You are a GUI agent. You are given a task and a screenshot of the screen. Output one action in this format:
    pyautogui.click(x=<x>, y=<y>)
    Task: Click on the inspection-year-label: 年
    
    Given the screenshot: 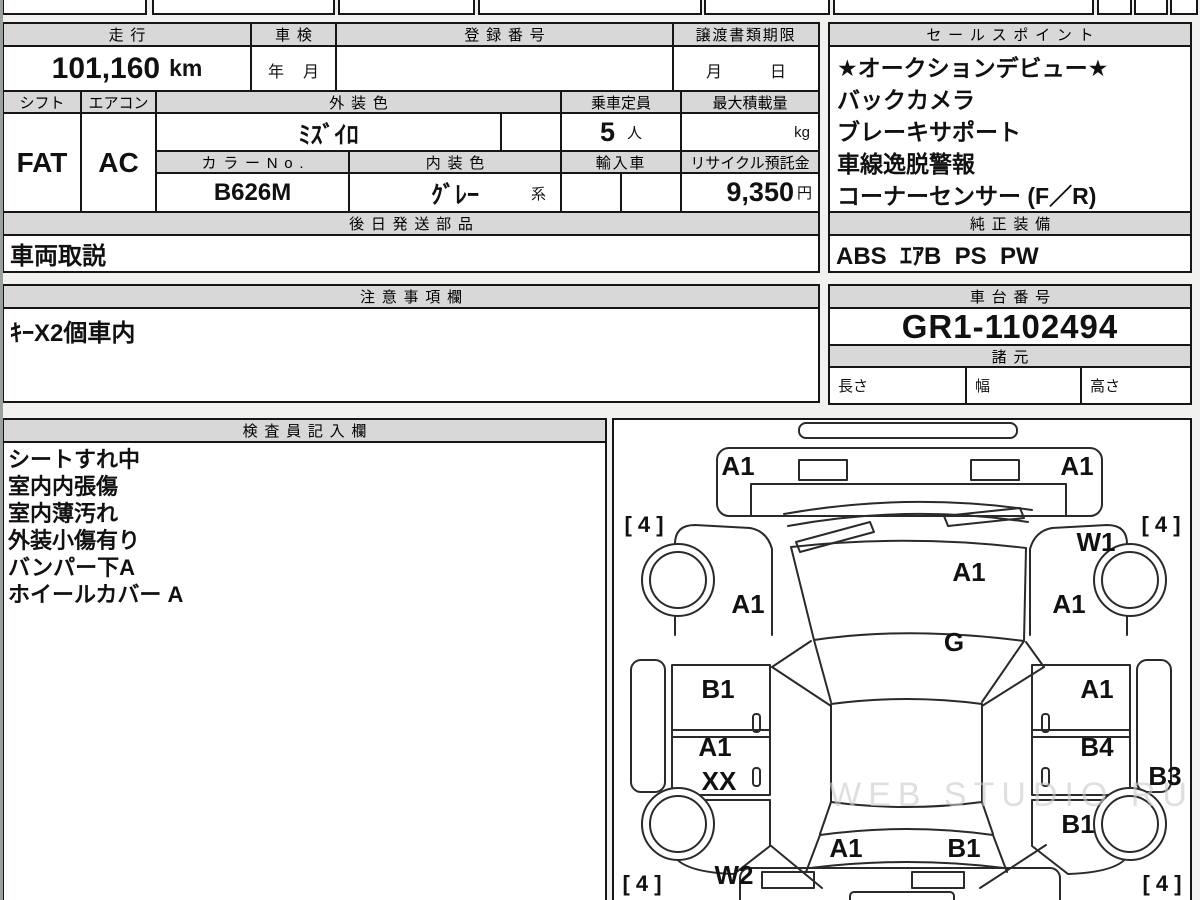 What is the action you would take?
    pyautogui.click(x=276, y=72)
    